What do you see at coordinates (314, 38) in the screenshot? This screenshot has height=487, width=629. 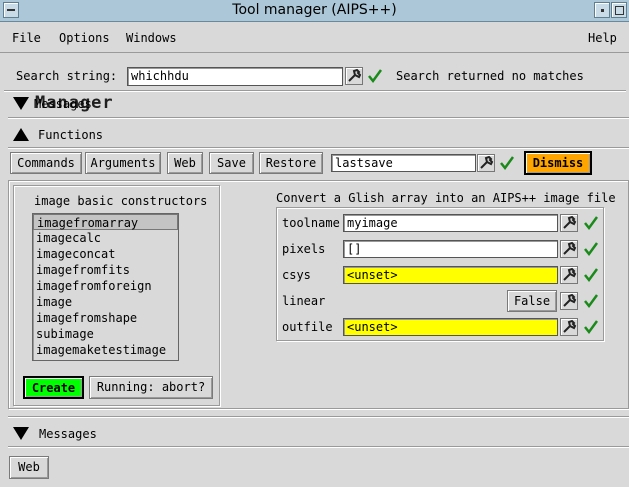 I see `menu-bar: File Options Windows Help` at bounding box center [314, 38].